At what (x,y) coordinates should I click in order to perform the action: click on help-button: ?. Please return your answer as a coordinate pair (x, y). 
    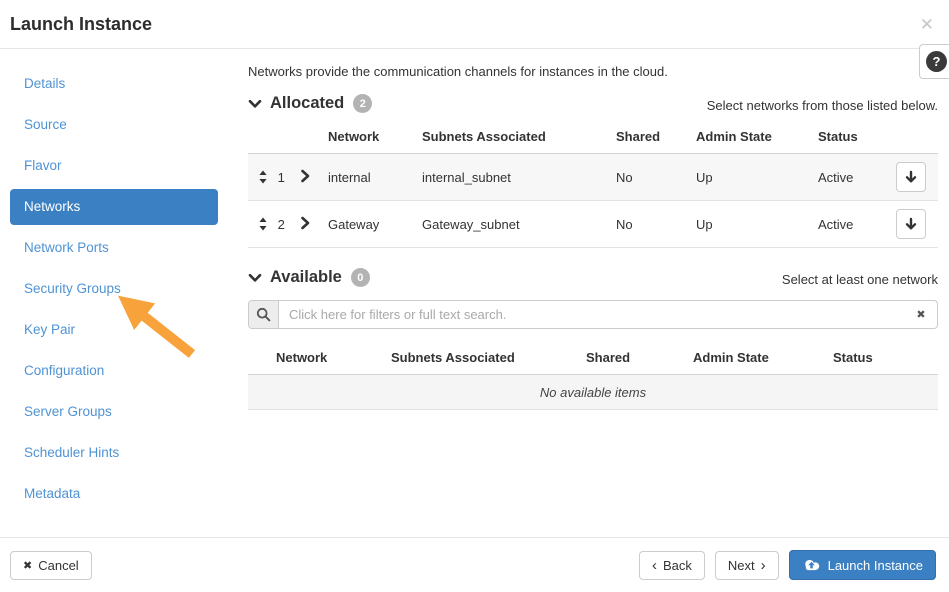
    Looking at the image, I should click on (934, 61).